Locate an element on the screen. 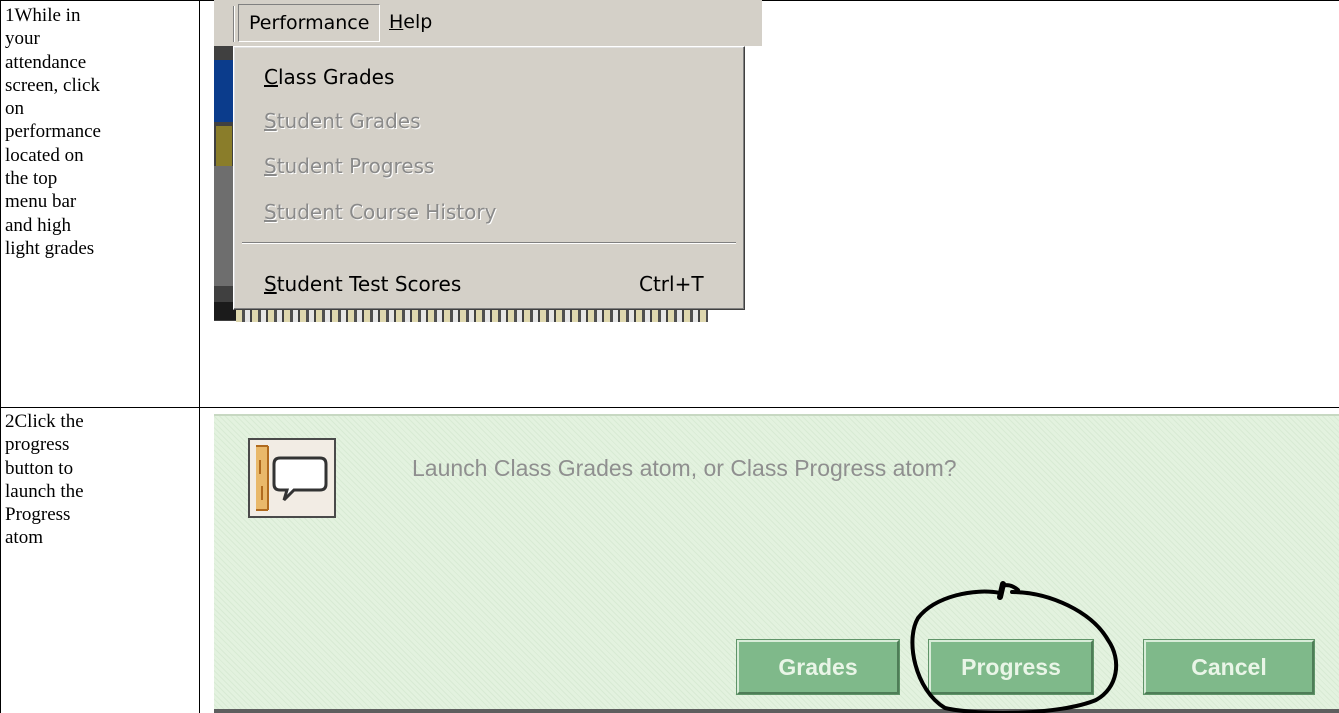  speech-bubble-icon-graphic is located at coordinates (292, 478).